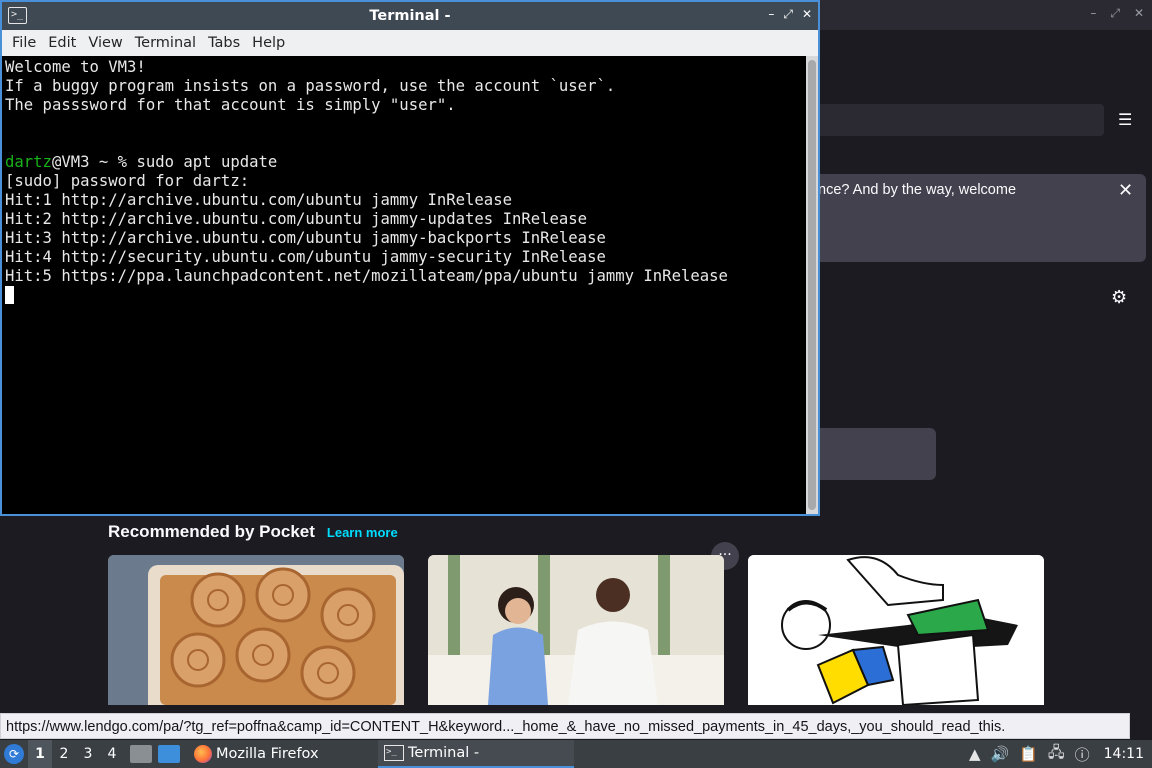  I want to click on terminal-titlebar: >_ Terminal - – ⤢ ✕, so click(410, 16).